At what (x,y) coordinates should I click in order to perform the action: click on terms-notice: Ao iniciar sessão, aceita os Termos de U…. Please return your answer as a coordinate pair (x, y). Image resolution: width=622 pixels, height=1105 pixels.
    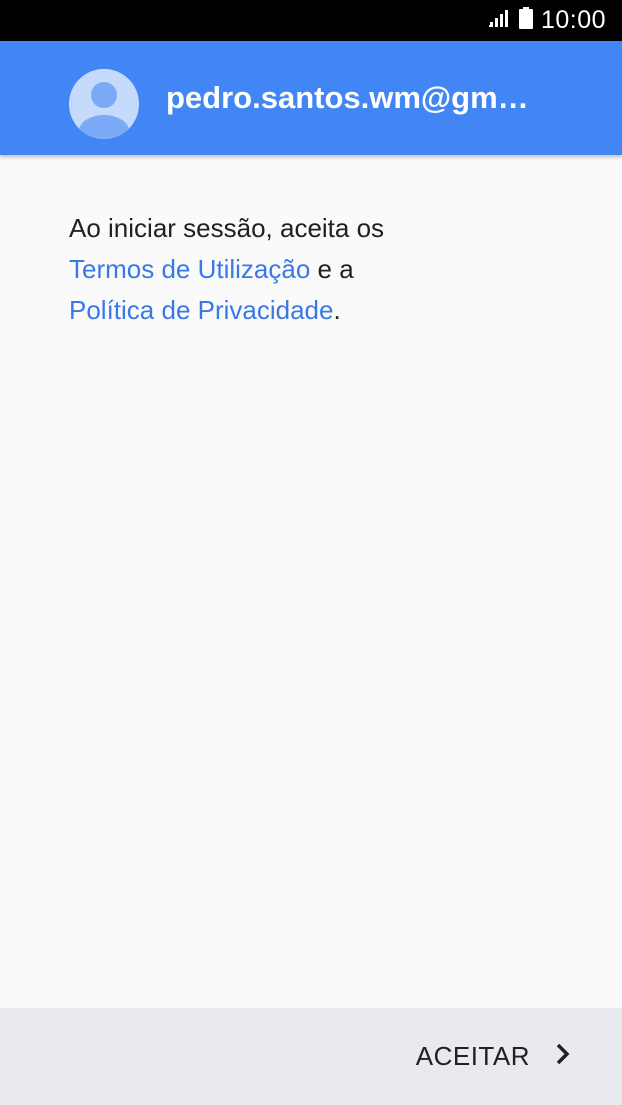
    Looking at the image, I should click on (319, 269).